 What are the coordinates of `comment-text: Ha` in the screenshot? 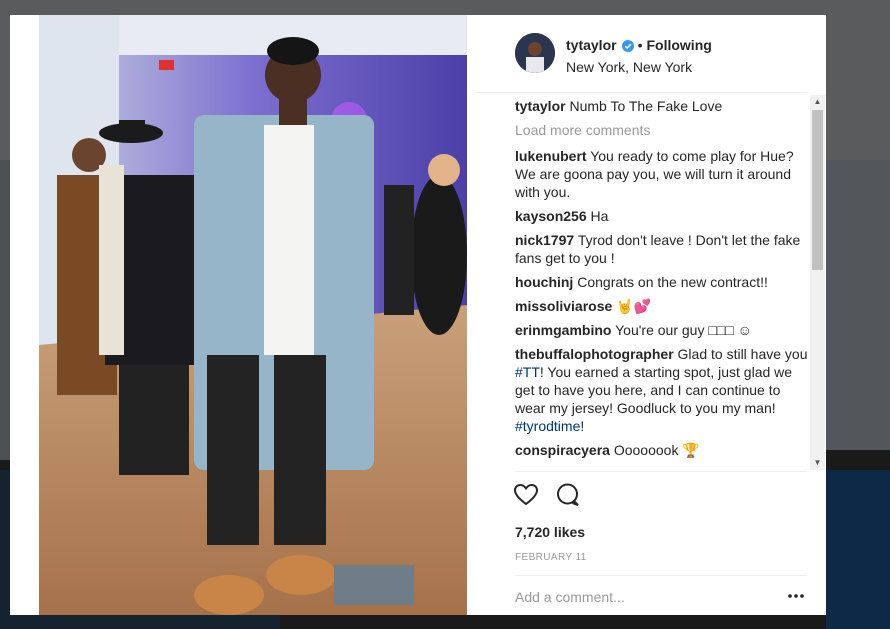 It's located at (599, 216).